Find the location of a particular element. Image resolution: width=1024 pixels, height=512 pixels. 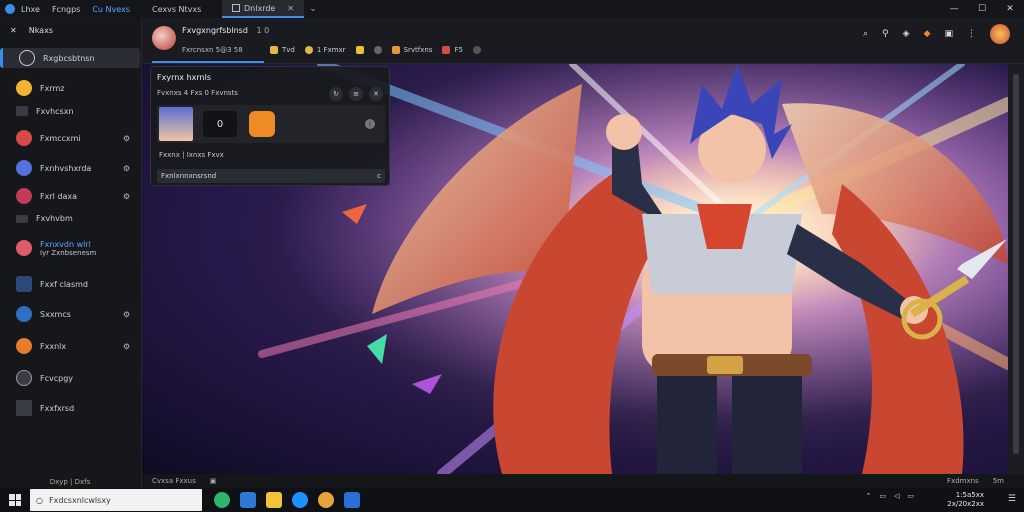

search-icon: ○ is located at coordinates (39, 500).